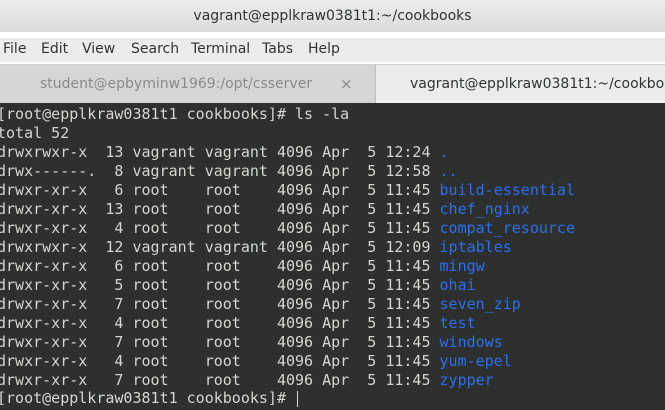 This screenshot has height=410, width=665. Describe the element at coordinates (448, 171) in the screenshot. I see `entry-name: ..` at that location.